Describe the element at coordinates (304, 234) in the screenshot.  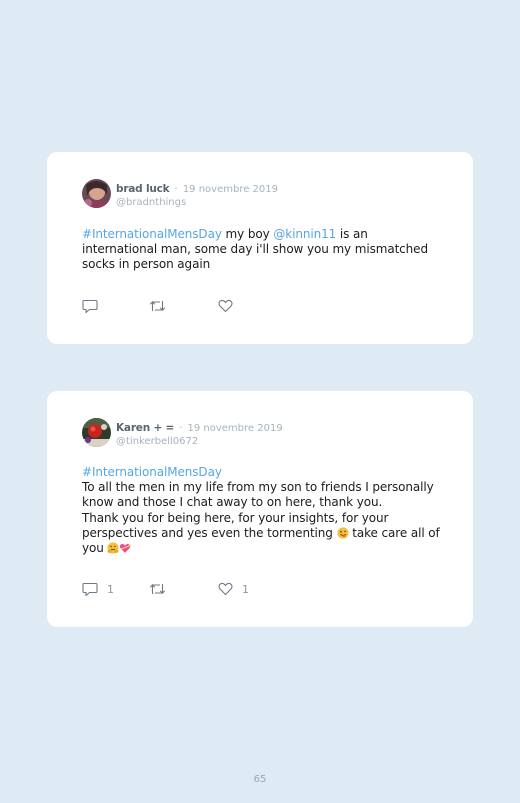
I see `mention-link: @kinnin11` at that location.